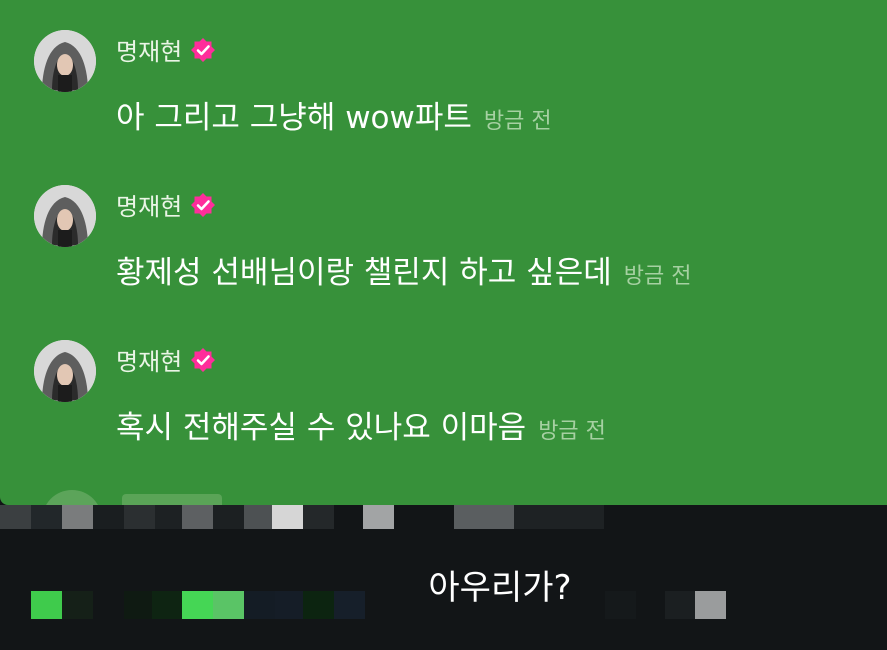  What do you see at coordinates (321, 428) in the screenshot?
I see `message-text: 혹시 전해주실 수 있나요 이마음` at bounding box center [321, 428].